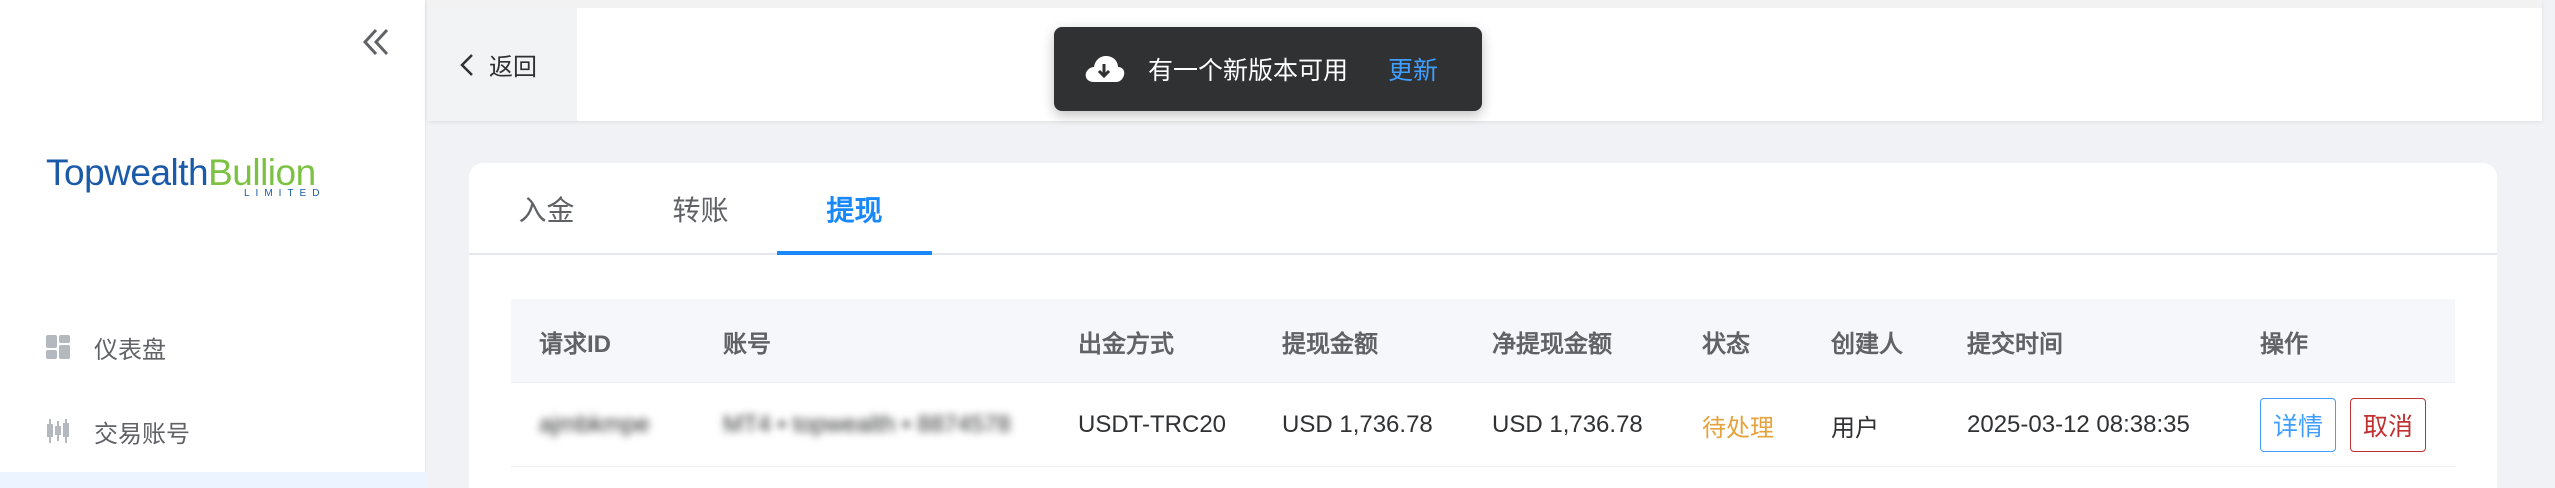  I want to click on column-header: 出金方式, so click(1126, 344).